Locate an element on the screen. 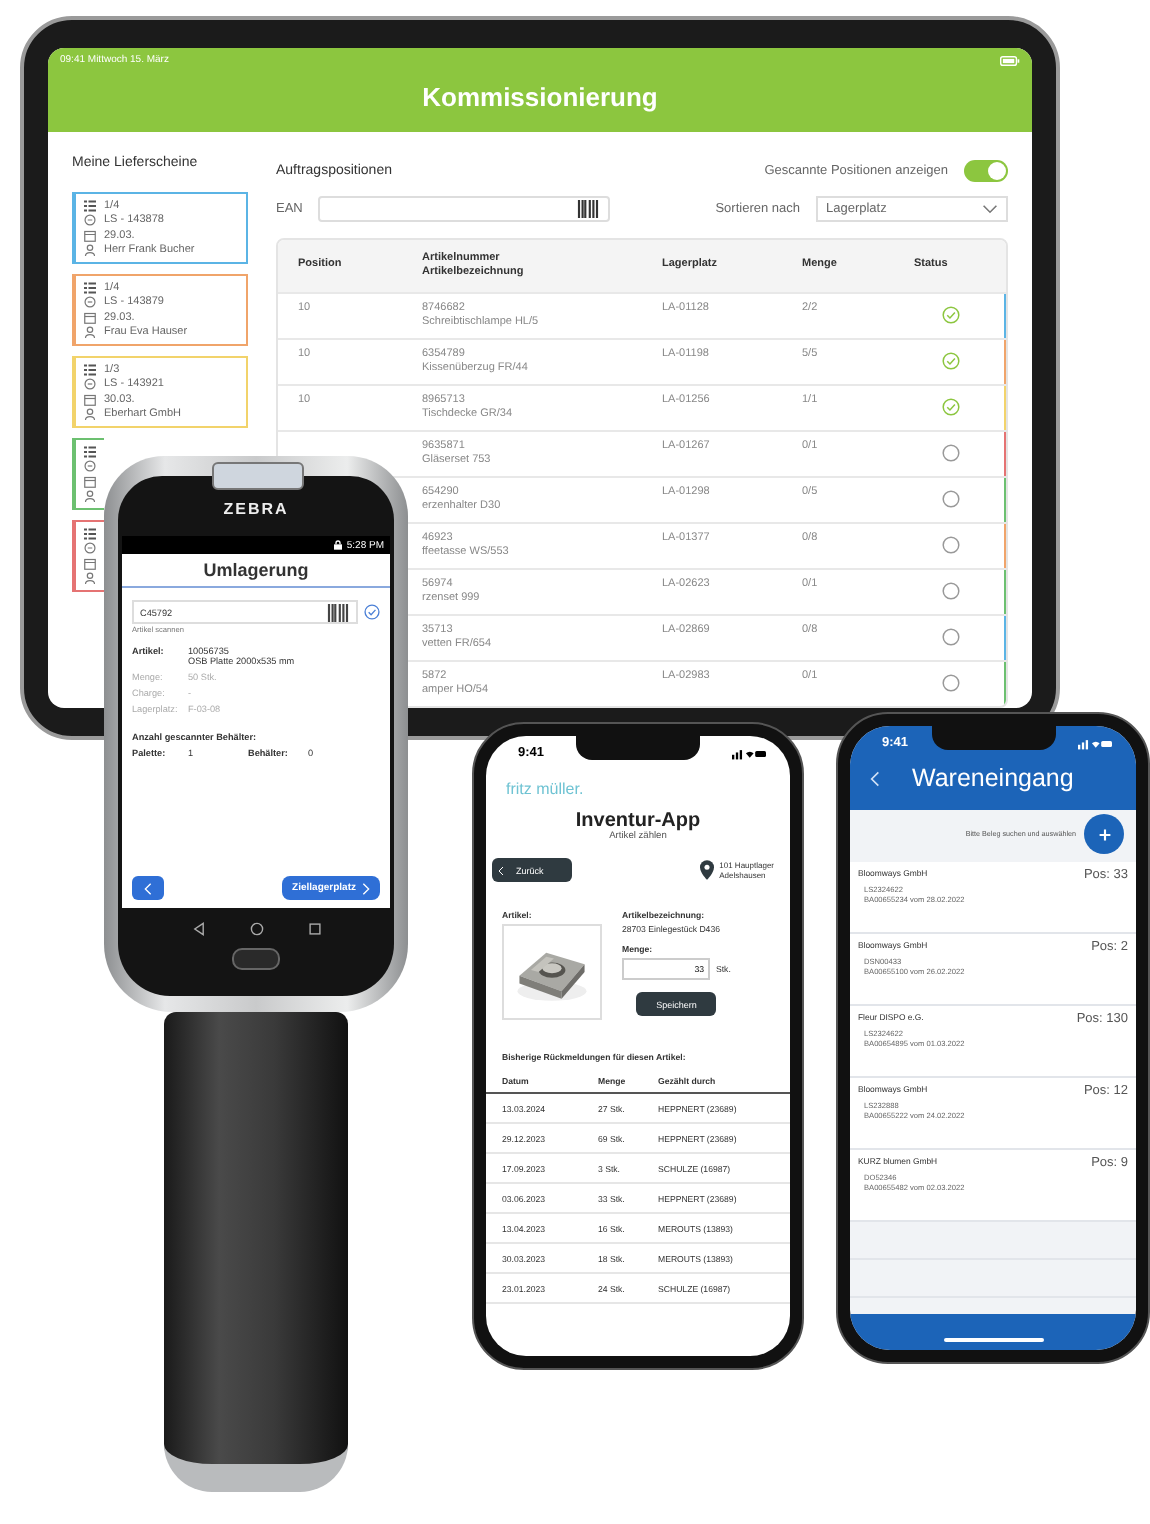  add-button is located at coordinates (1104, 834).